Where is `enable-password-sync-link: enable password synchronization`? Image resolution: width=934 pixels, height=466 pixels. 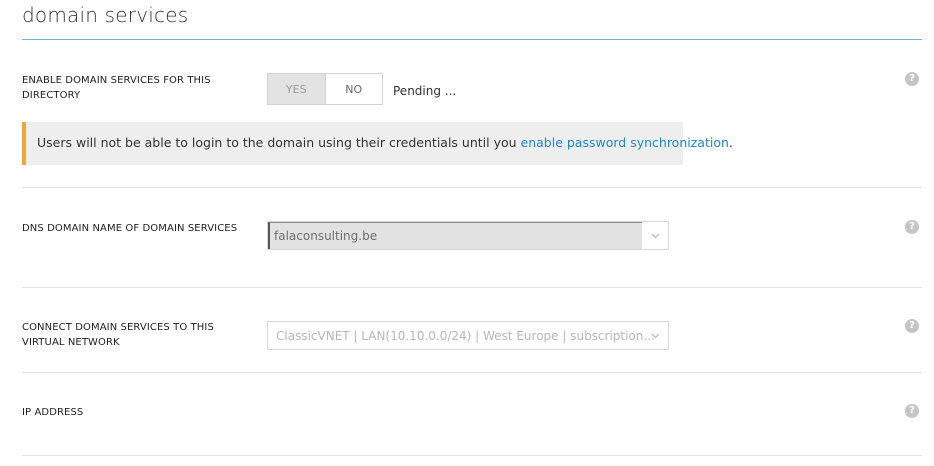
enable-password-sync-link: enable password synchronization is located at coordinates (625, 142).